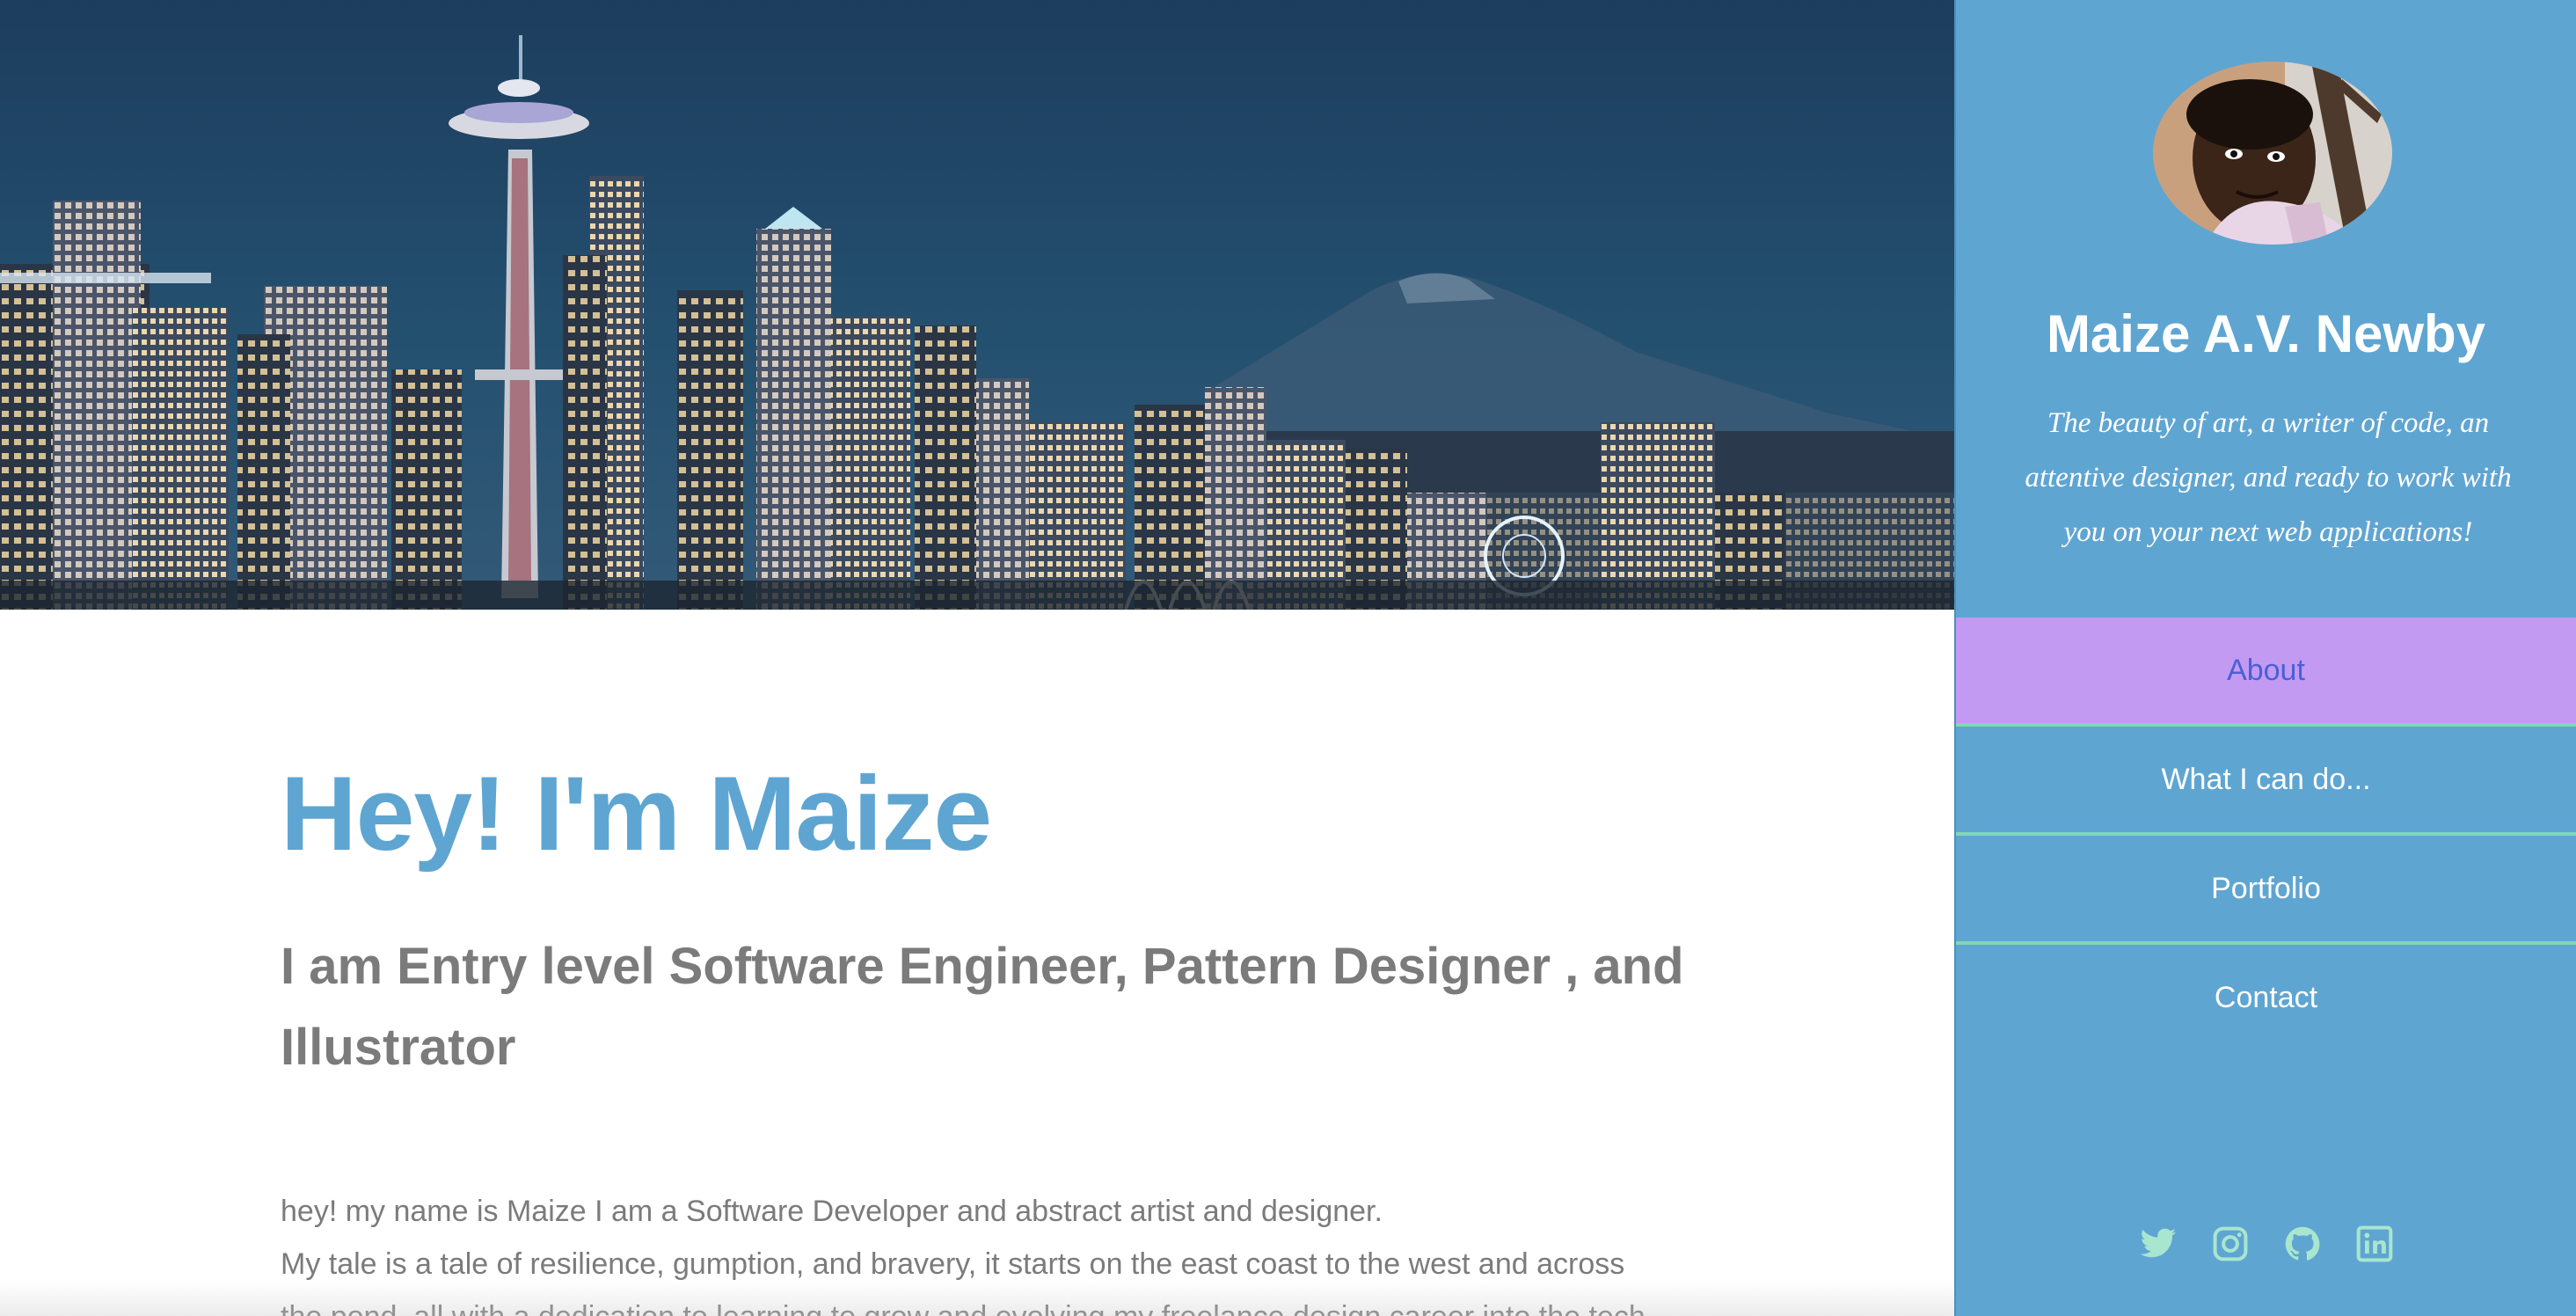  I want to click on instagram-icon, so click(2230, 1244).